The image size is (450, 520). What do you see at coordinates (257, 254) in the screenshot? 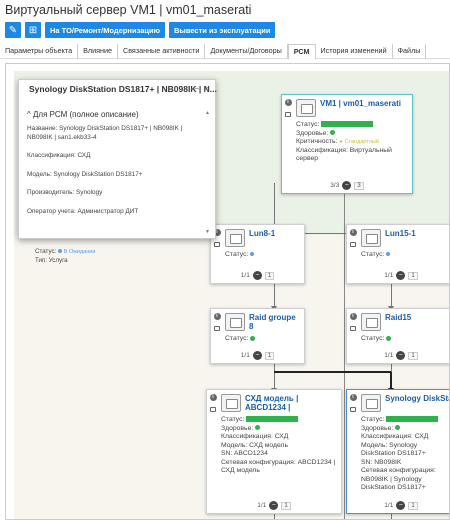
I see `lun8-card: i Lun8-1 Статус: 1/1−1` at bounding box center [257, 254].